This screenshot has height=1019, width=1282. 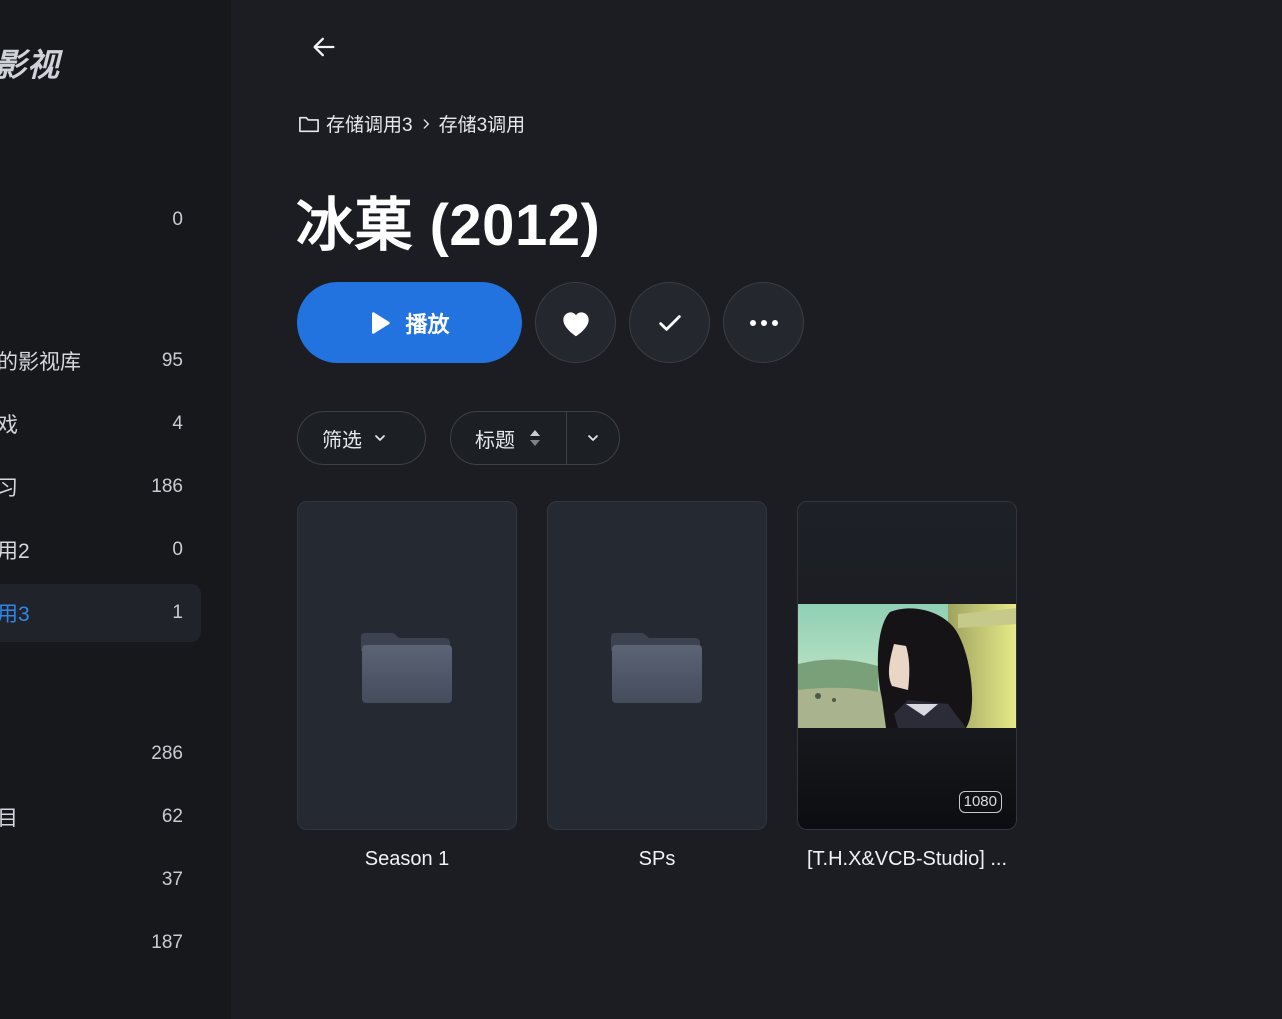 I want to click on sidebar-item-count: 4, so click(x=177, y=423).